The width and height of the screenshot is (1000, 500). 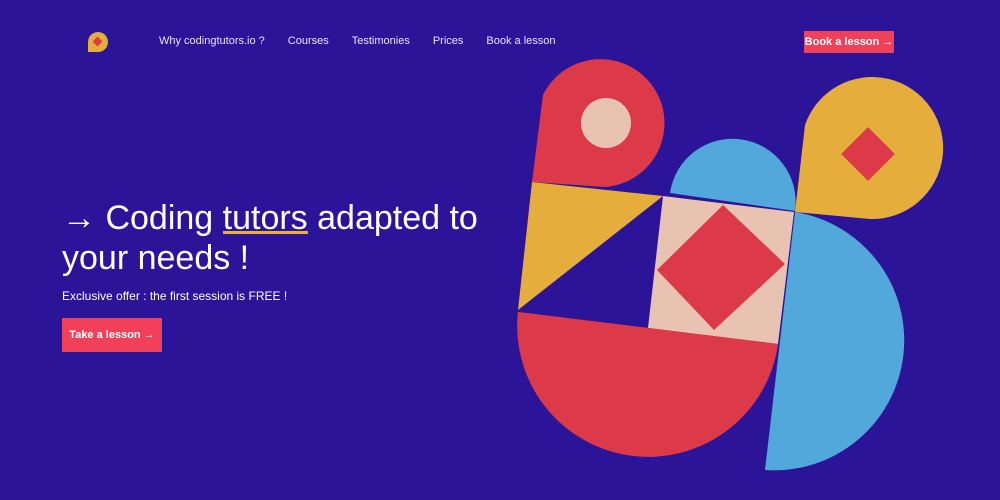 I want to click on yellow-triangle-shape, so click(x=590, y=246).